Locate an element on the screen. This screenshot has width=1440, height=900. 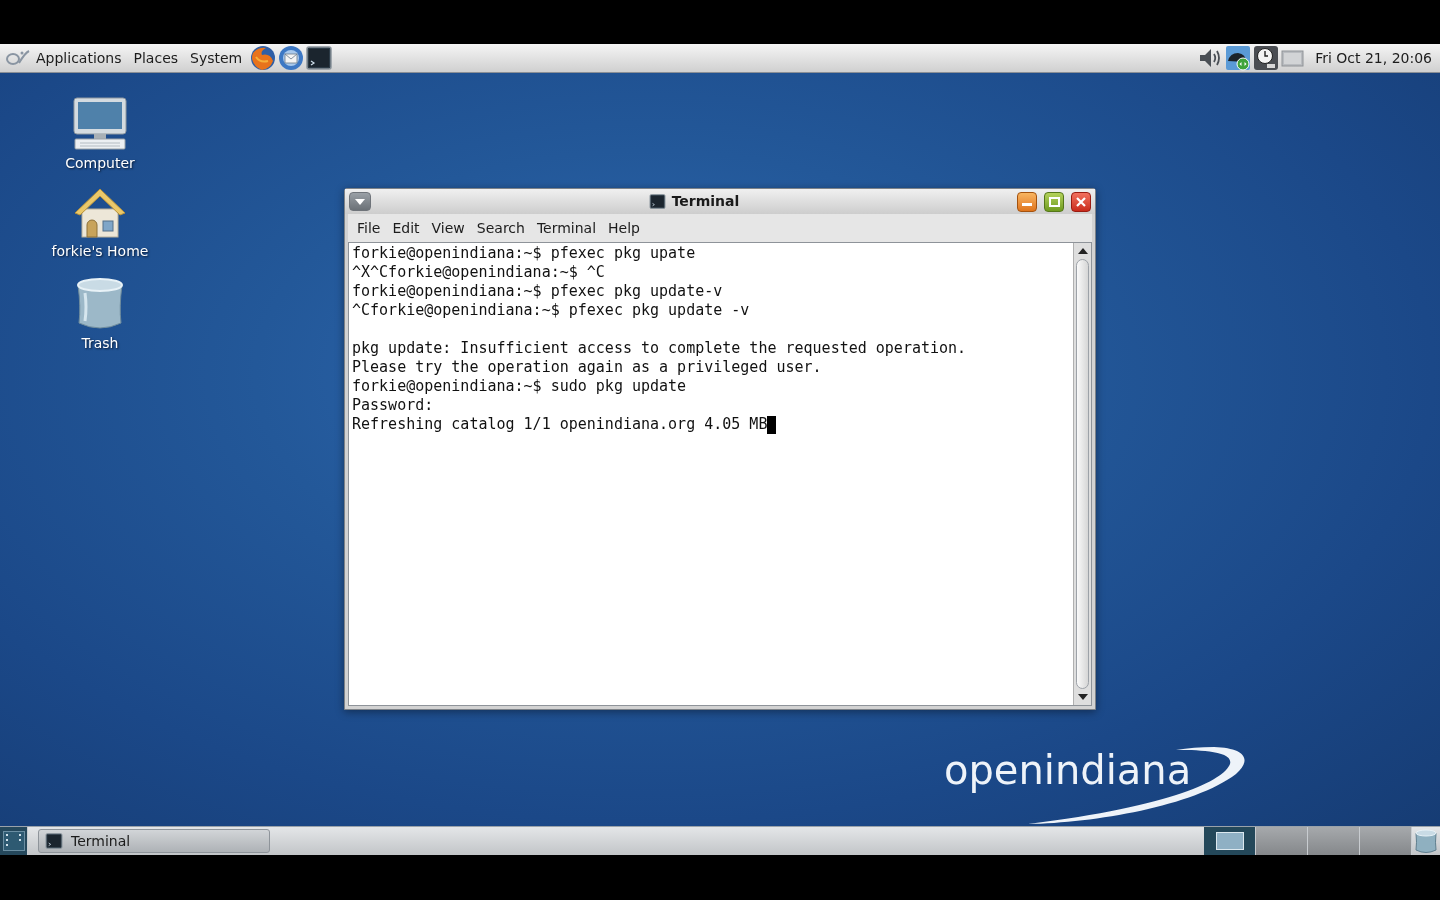
window-menu-button is located at coordinates (360, 201).